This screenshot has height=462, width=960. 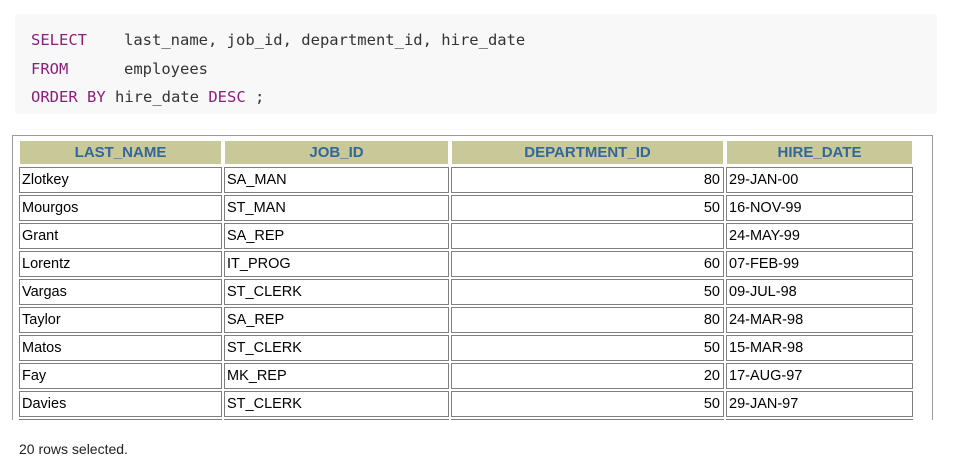 I want to click on cell-hire-date: 24-MAY-99, so click(x=819, y=236).